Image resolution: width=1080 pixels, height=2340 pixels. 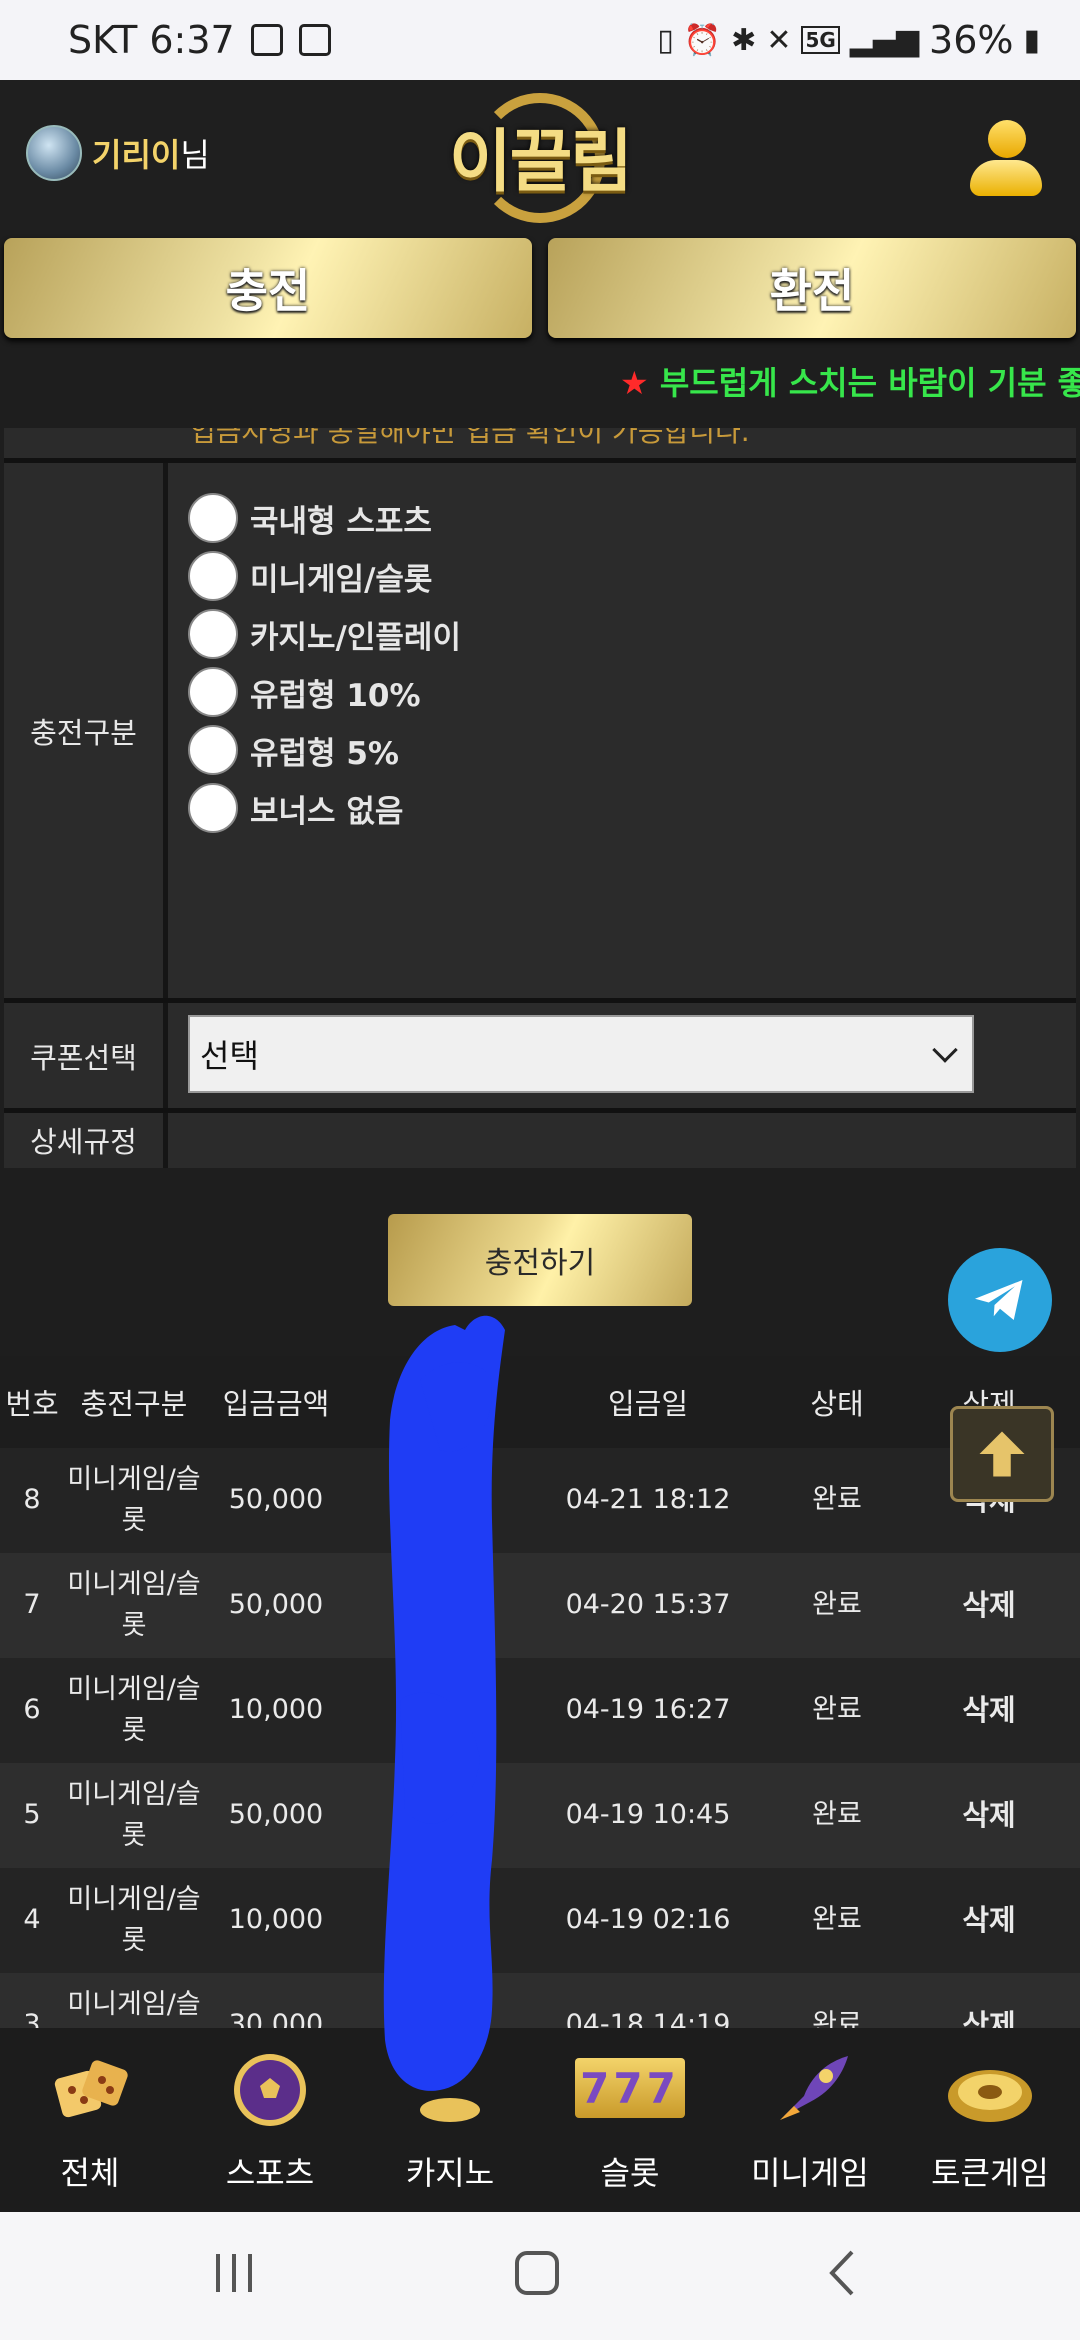 I want to click on system-nav-bar, so click(x=540, y=2276).